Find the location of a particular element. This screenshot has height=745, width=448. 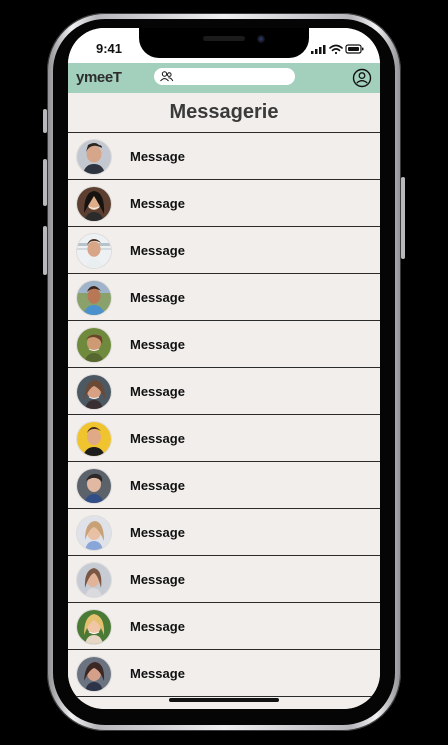

wifi-icon is located at coordinates (336, 49).